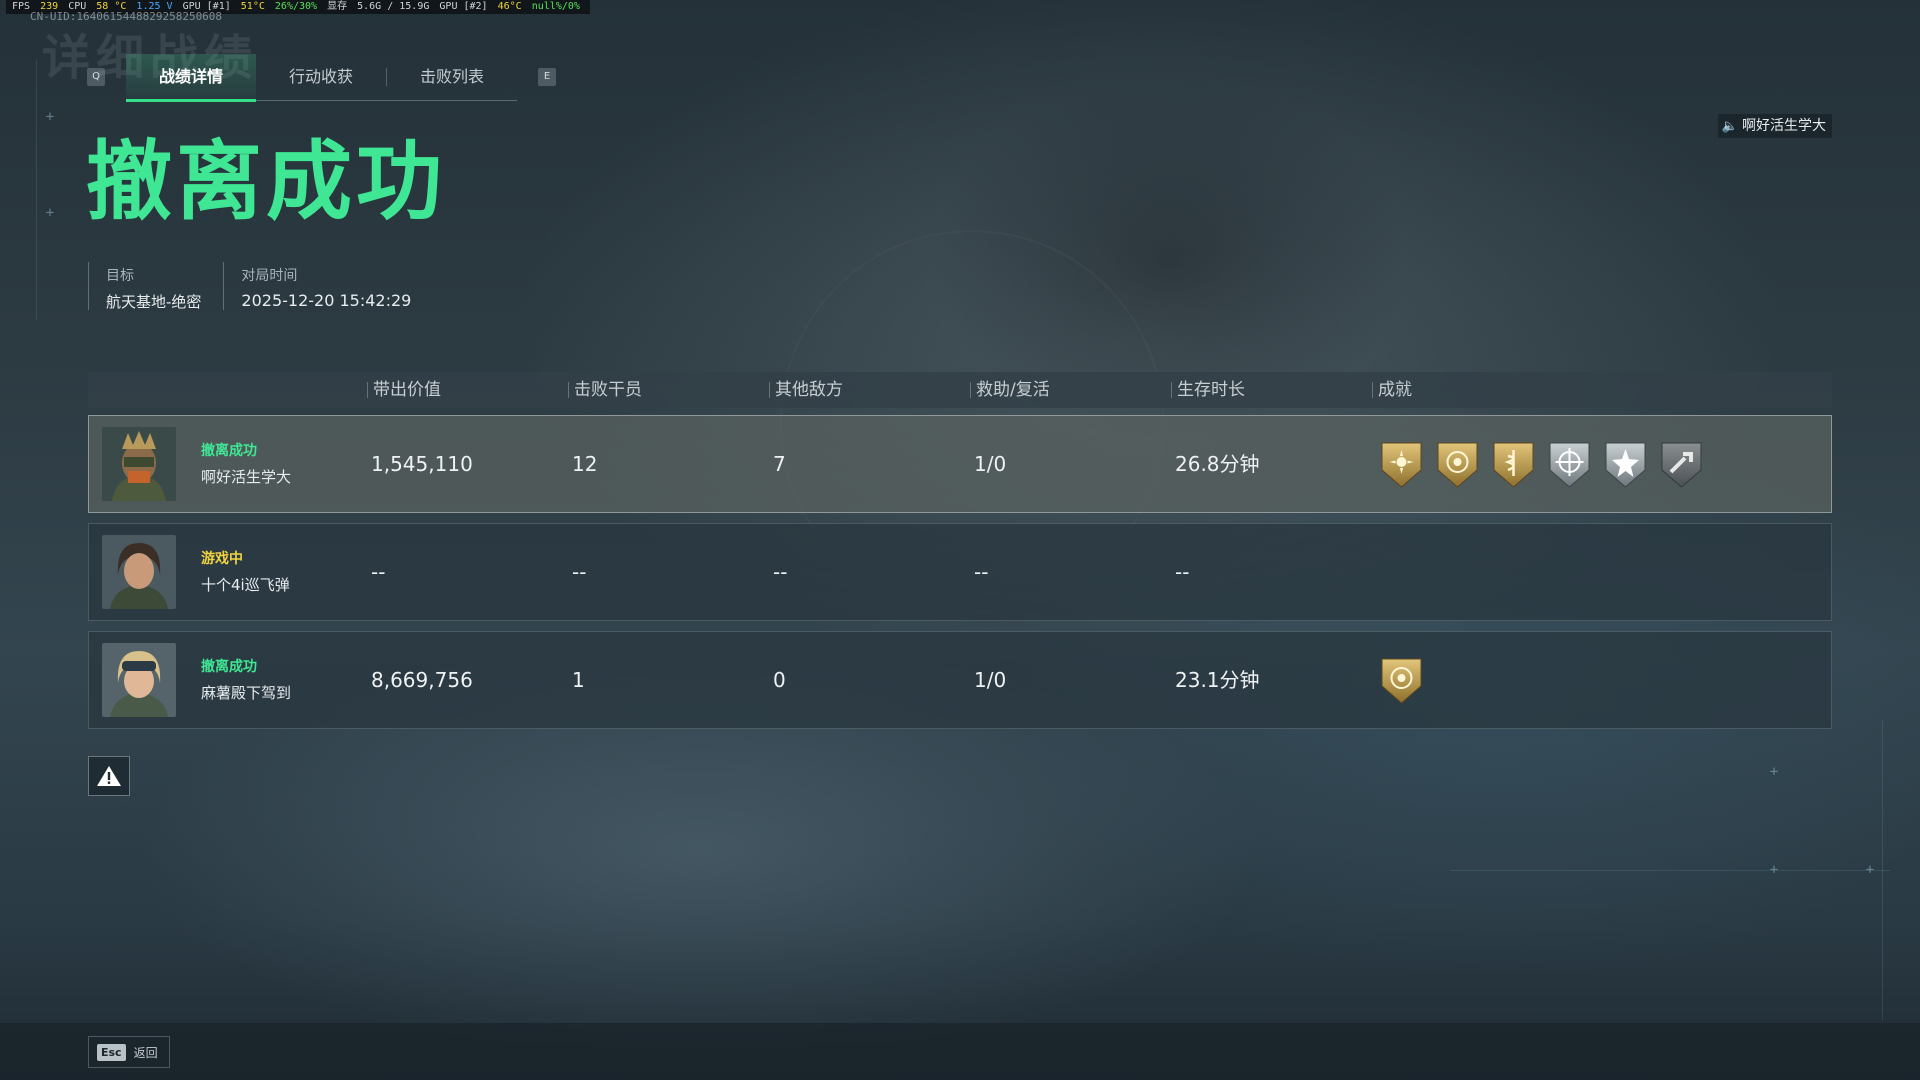  What do you see at coordinates (555, 6) in the screenshot?
I see `gpu2-load: null%/0%` at bounding box center [555, 6].